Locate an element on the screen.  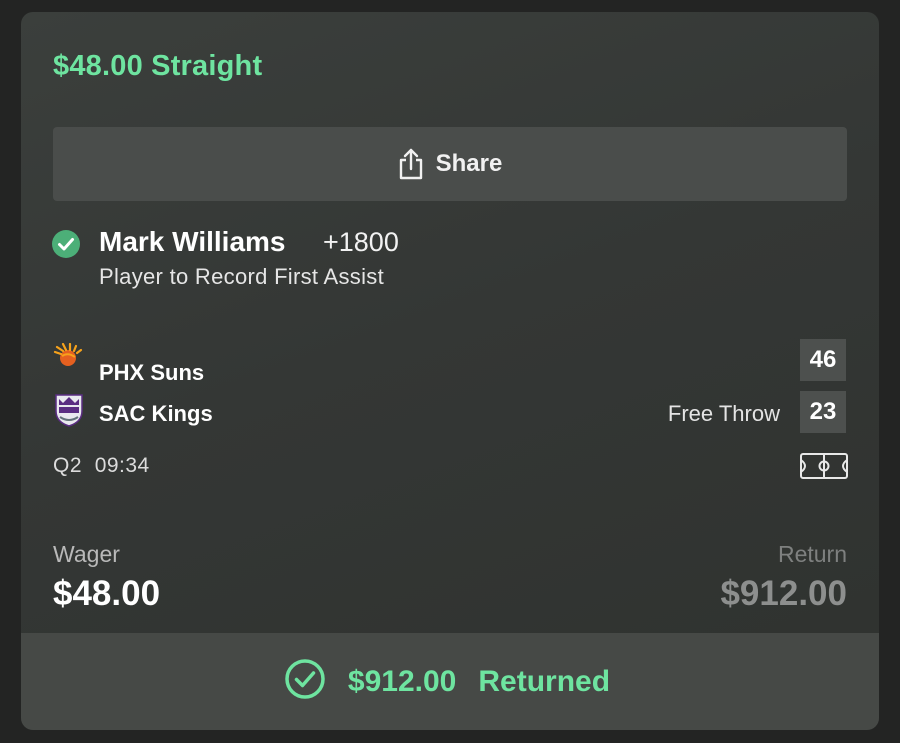
share-button: Share is located at coordinates (450, 164).